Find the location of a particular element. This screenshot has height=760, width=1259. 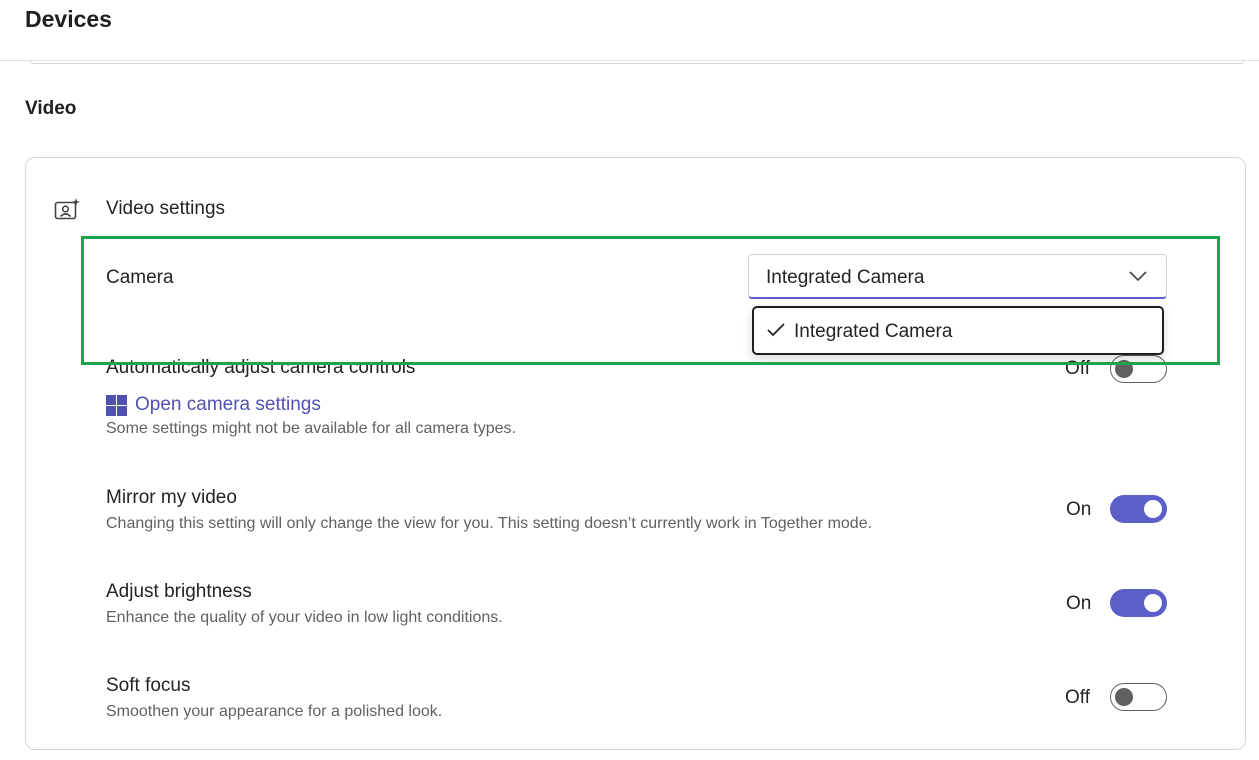

checkmark-icon is located at coordinates (776, 330).